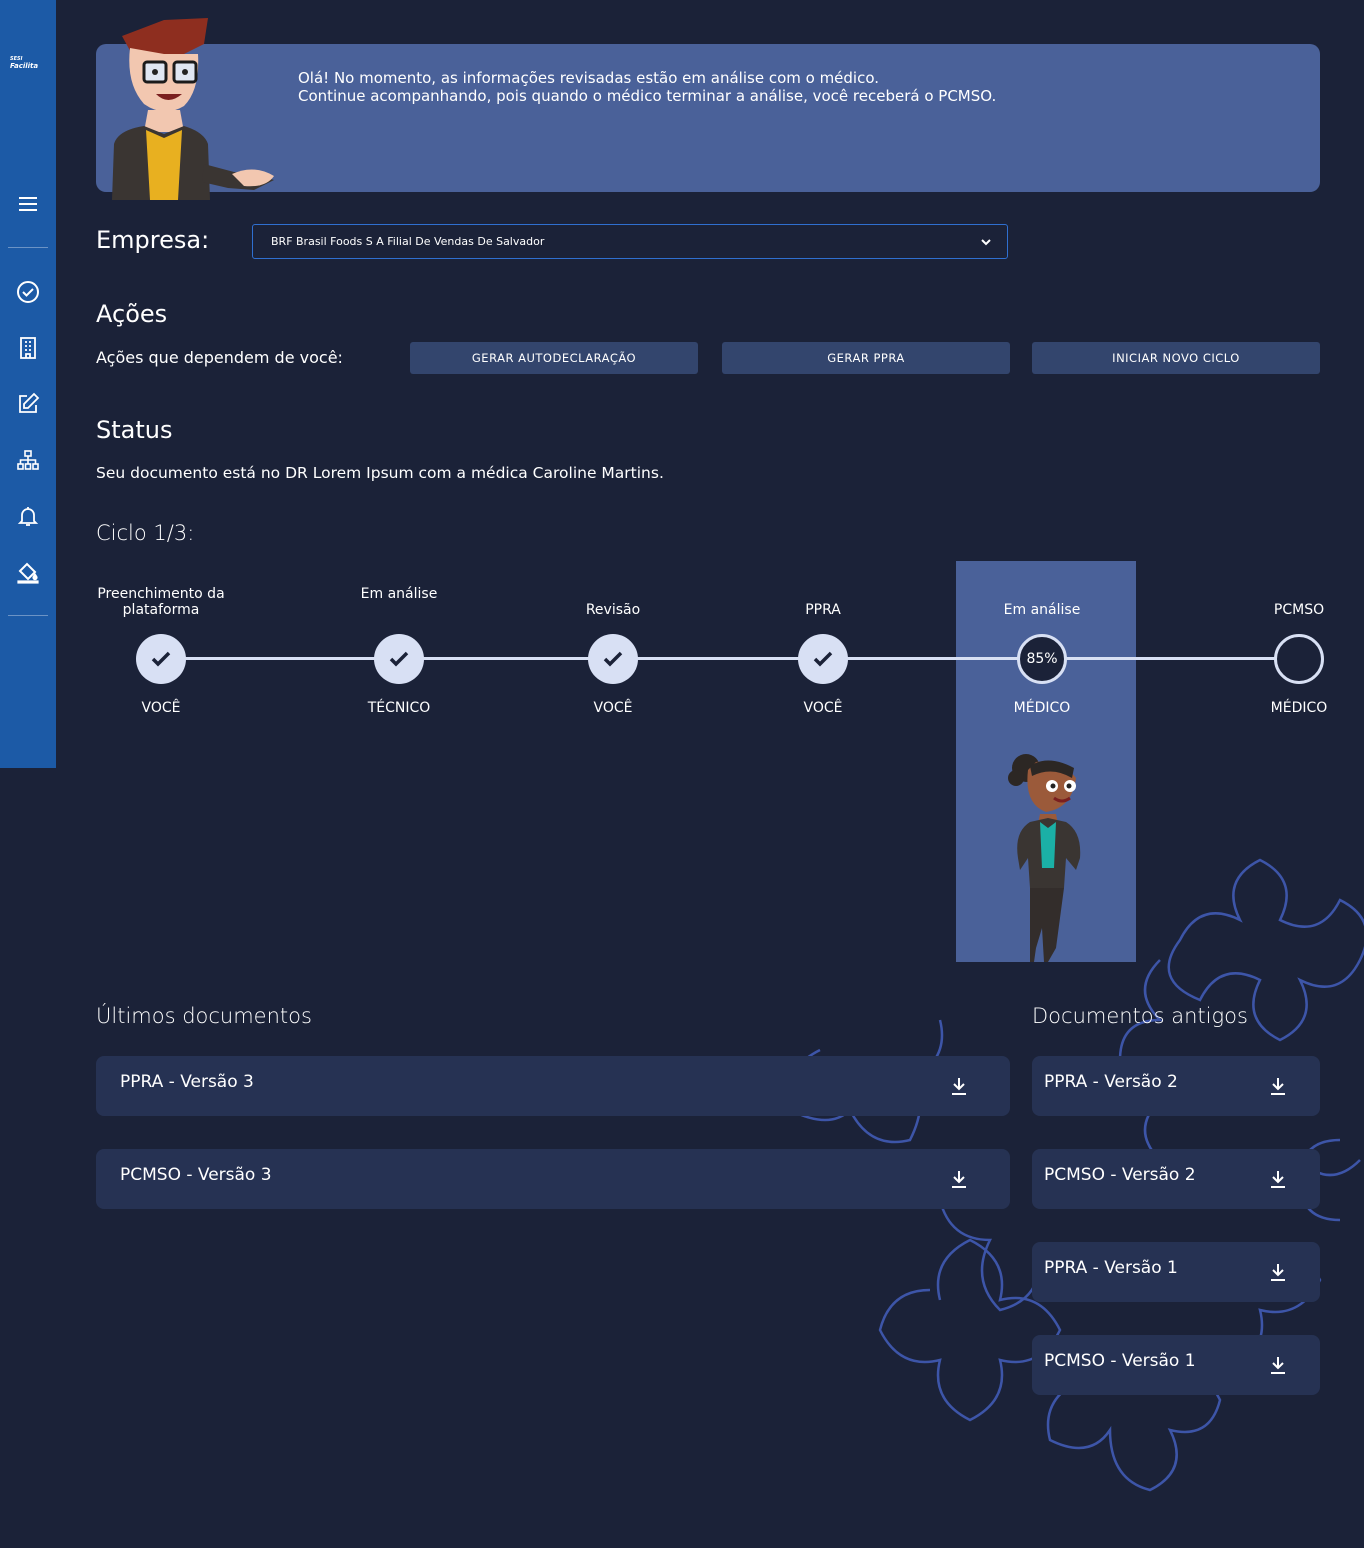 The height and width of the screenshot is (1548, 1364). What do you see at coordinates (145, 533) in the screenshot?
I see `ciclo-label: Ciclo 1/3:` at bounding box center [145, 533].